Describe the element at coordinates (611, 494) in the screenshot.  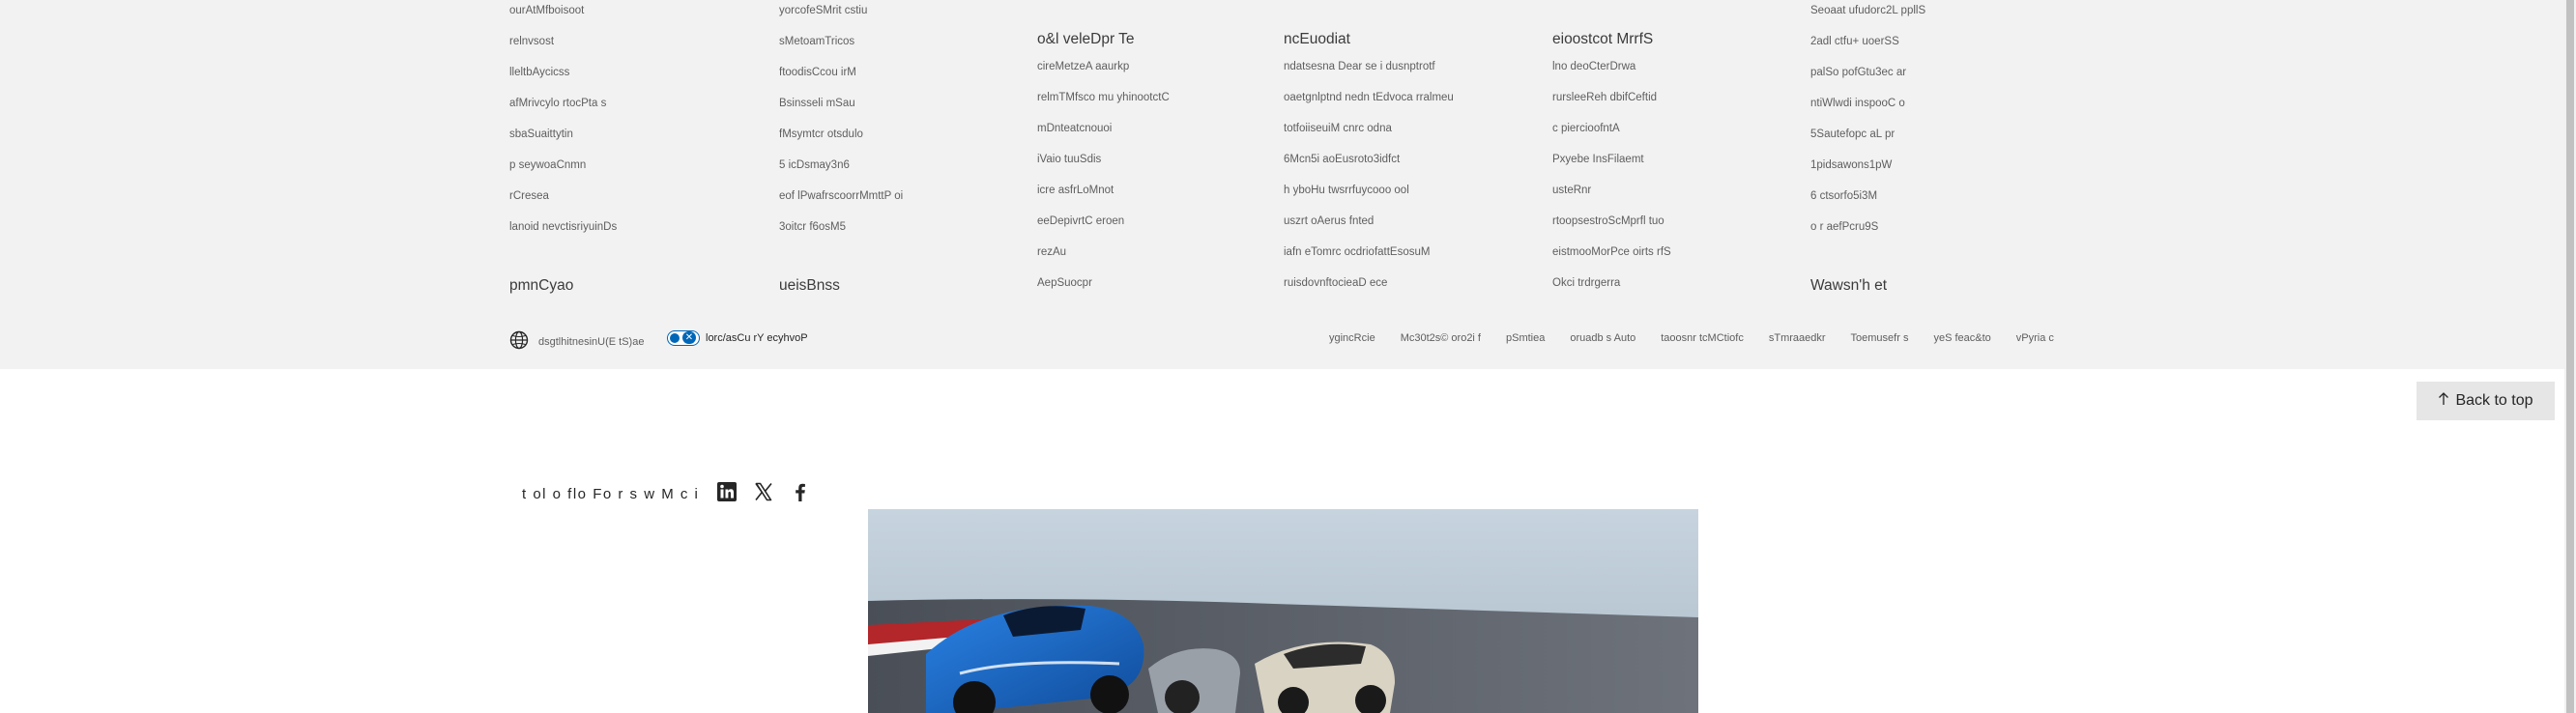
I see `share-label: t ol o flo Fo r s w M c i` at that location.